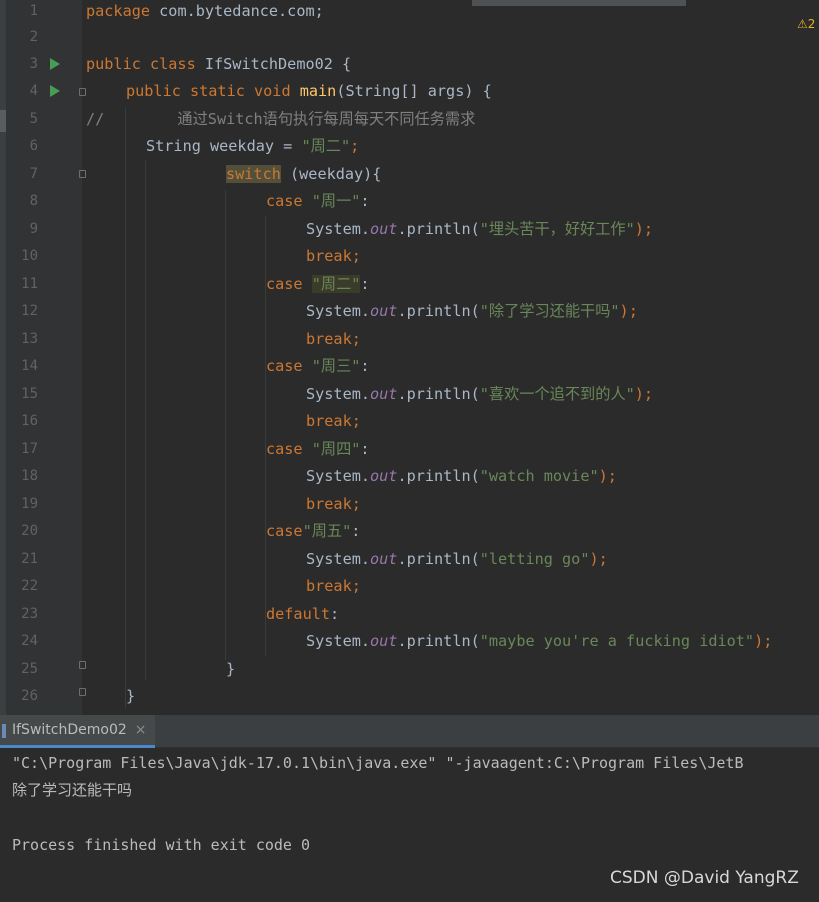 This screenshot has height=902, width=819. I want to click on code-line-10: break;, so click(333, 256).